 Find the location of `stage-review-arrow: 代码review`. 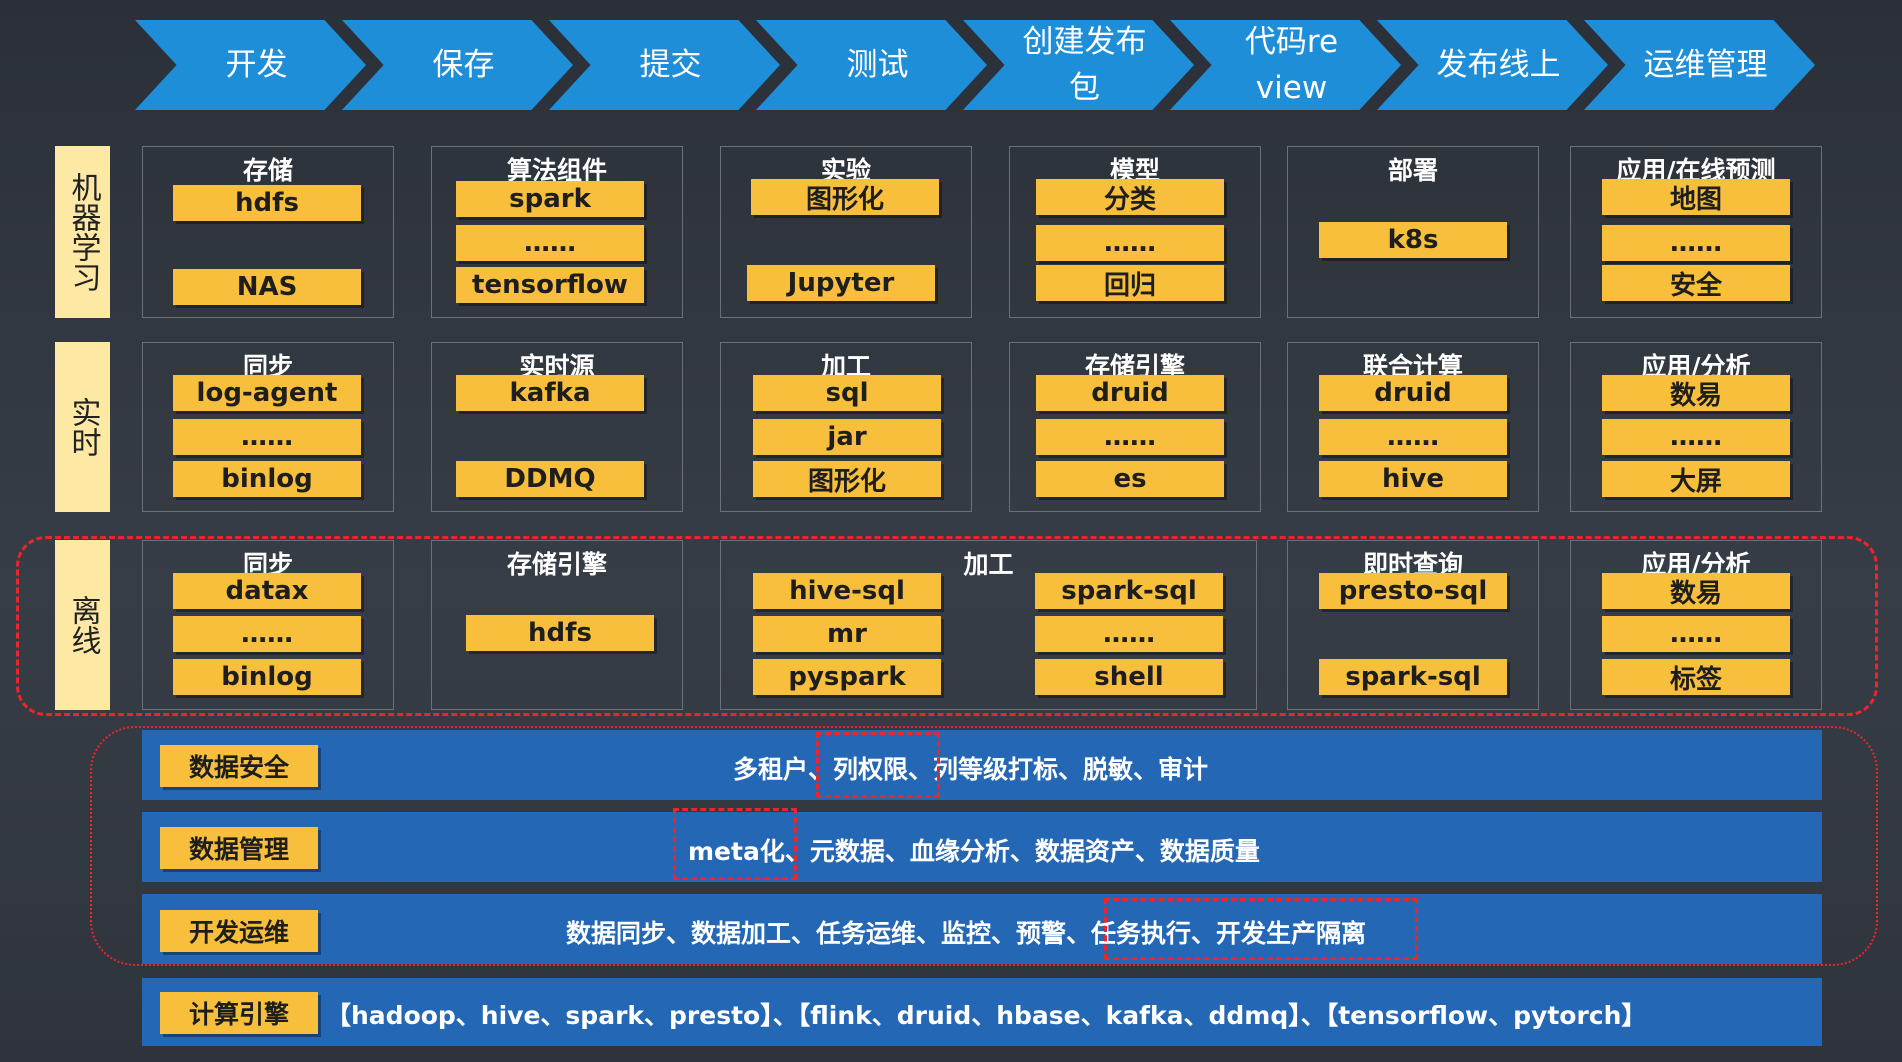

stage-review-arrow: 代码review is located at coordinates (1285, 65).